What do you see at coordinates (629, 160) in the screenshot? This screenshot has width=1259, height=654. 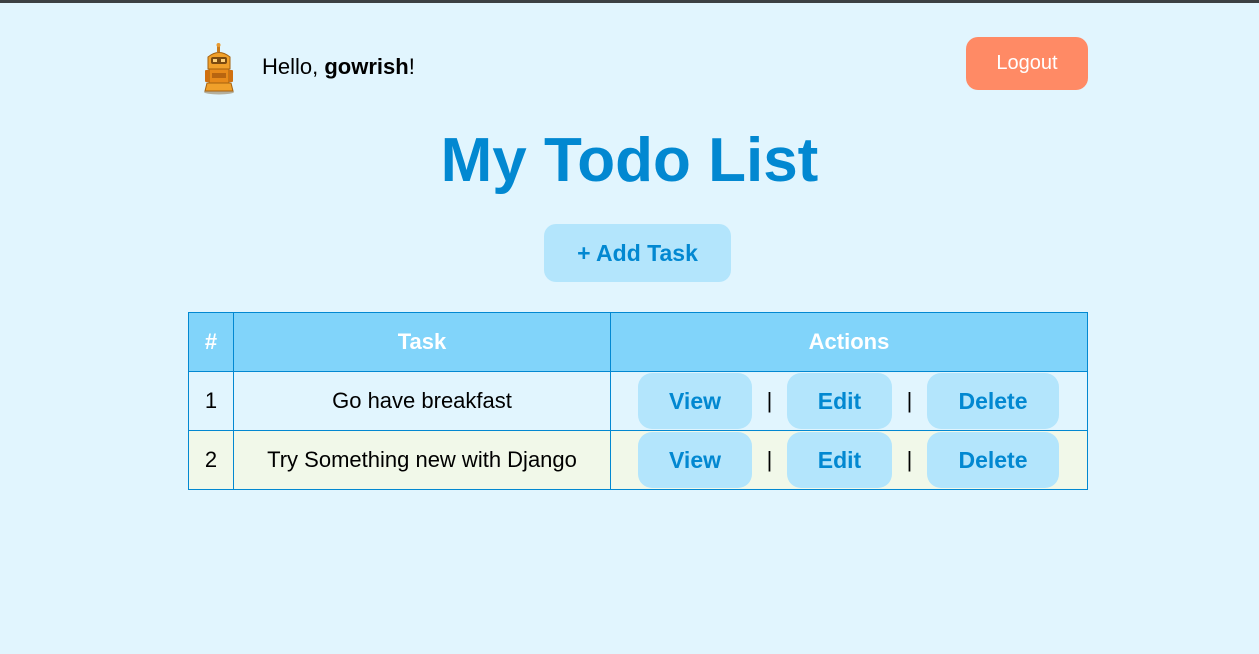 I see `page-title: My Todo List` at bounding box center [629, 160].